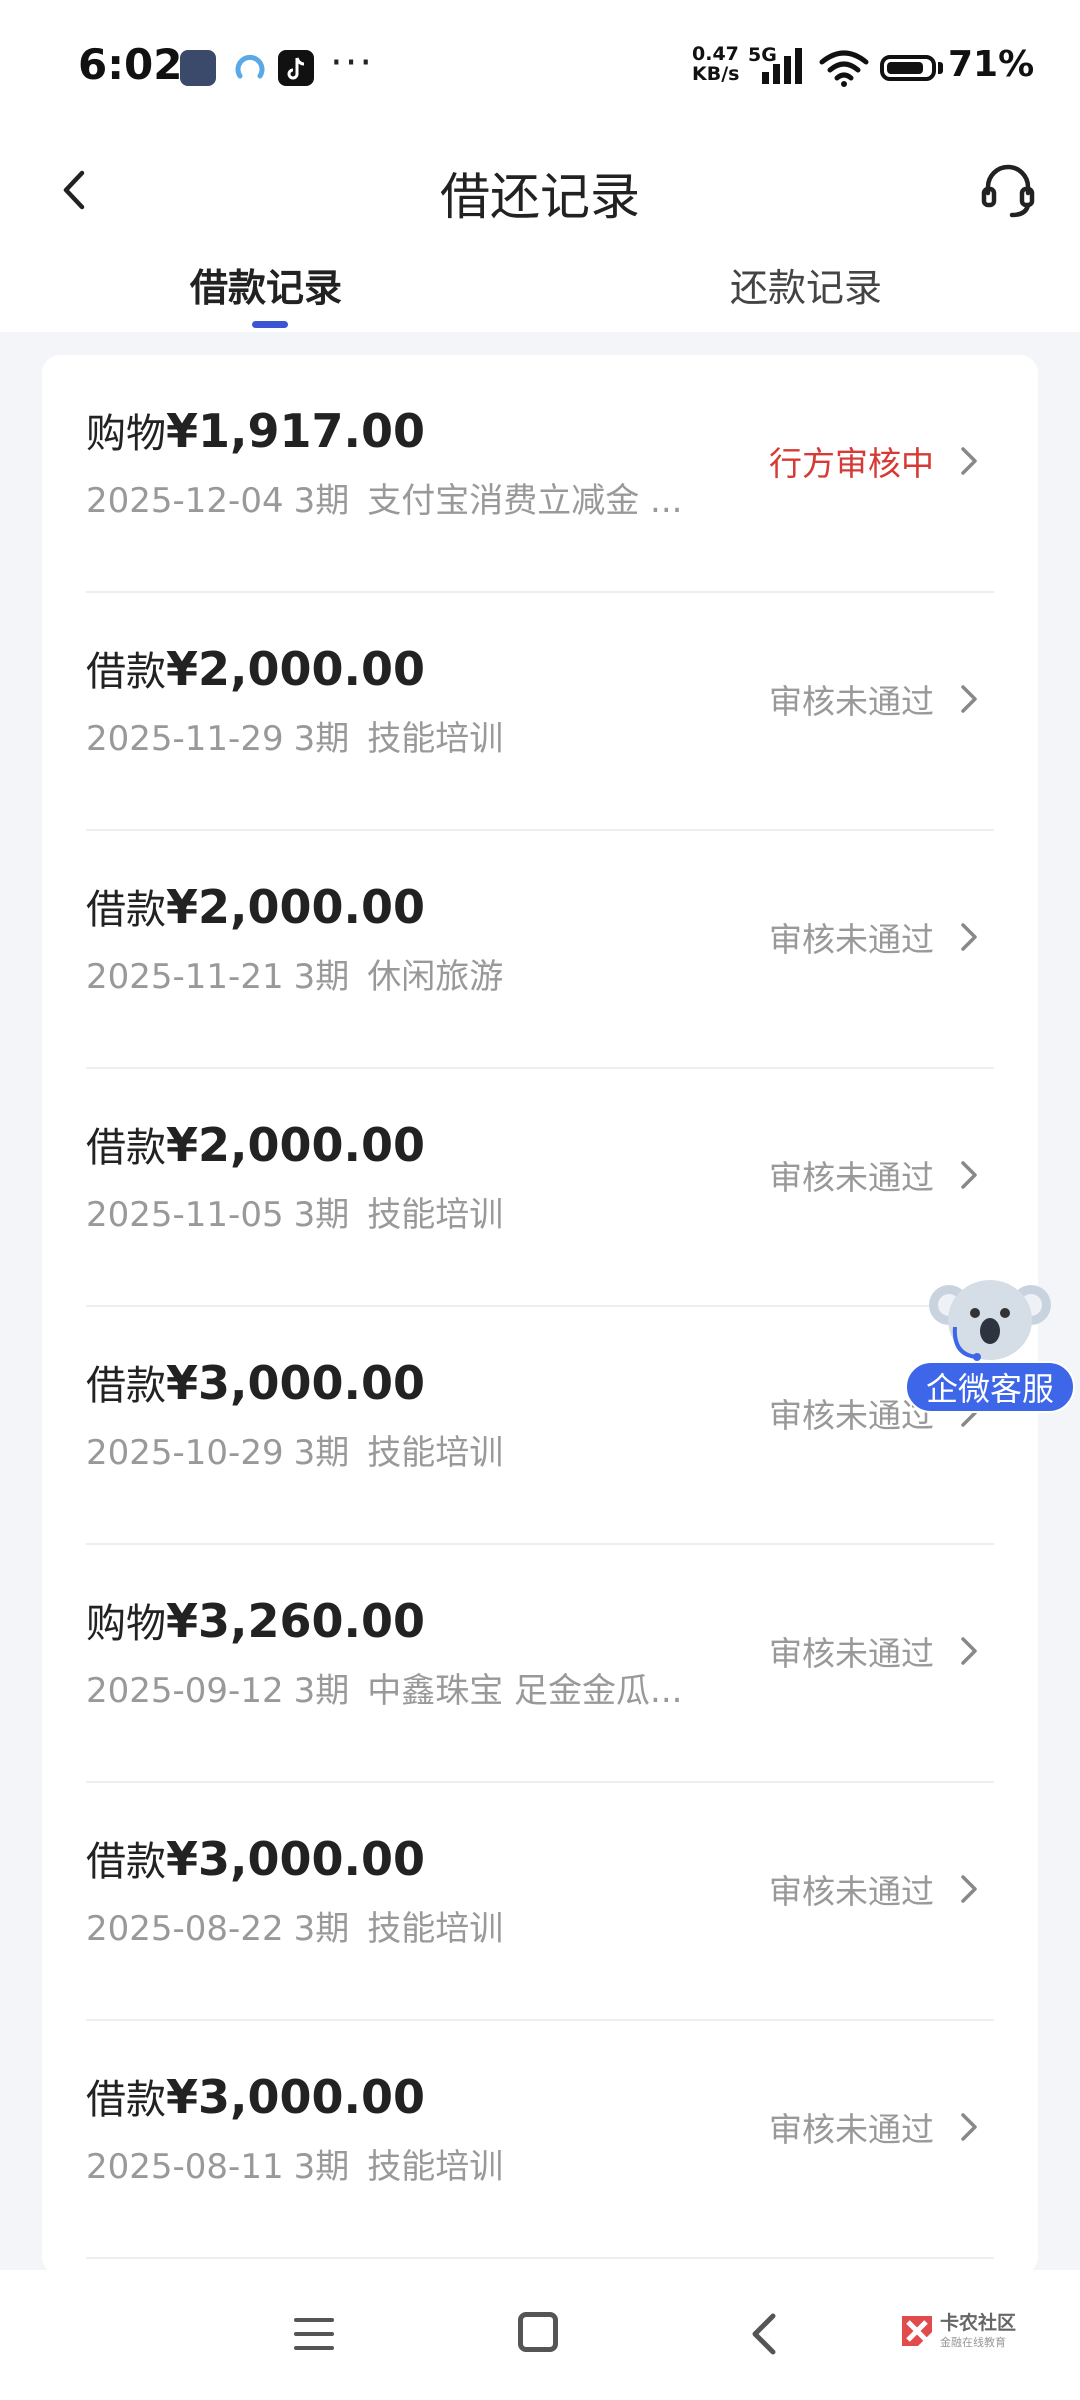 The width and height of the screenshot is (1080, 2400). I want to click on navigation-bar: 借还记录, so click(540, 190).